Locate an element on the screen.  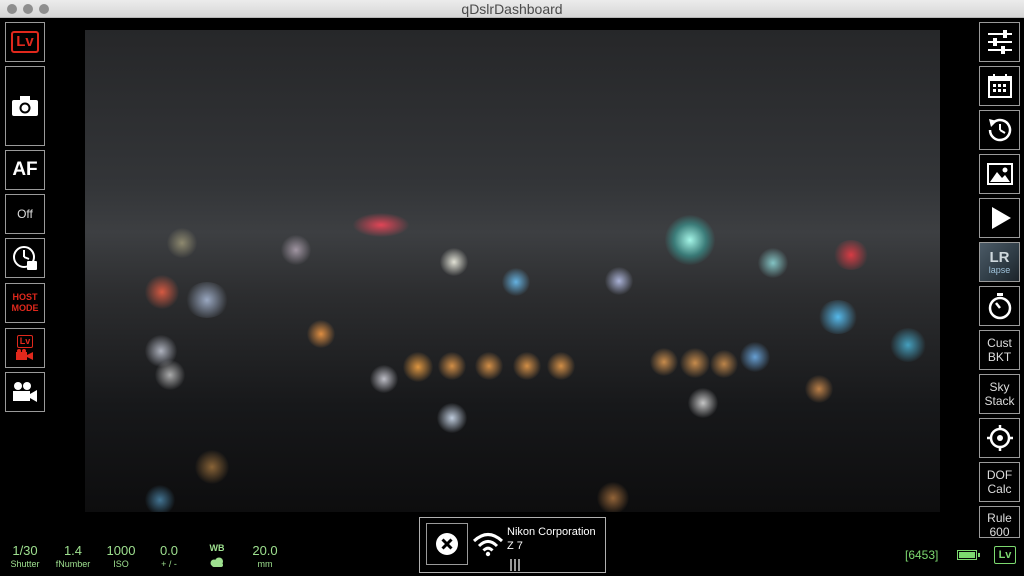
wifi-icon is located at coordinates (488, 545).